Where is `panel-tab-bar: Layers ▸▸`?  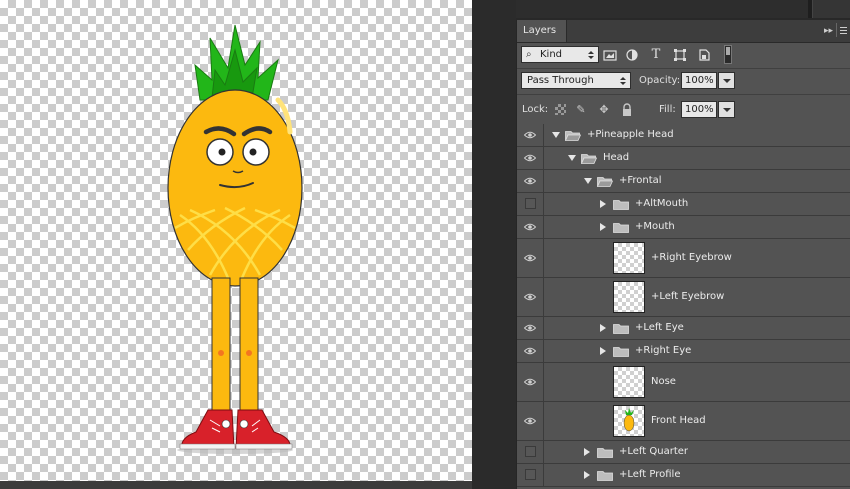
panel-tab-bar: Layers ▸▸ is located at coordinates (683, 31).